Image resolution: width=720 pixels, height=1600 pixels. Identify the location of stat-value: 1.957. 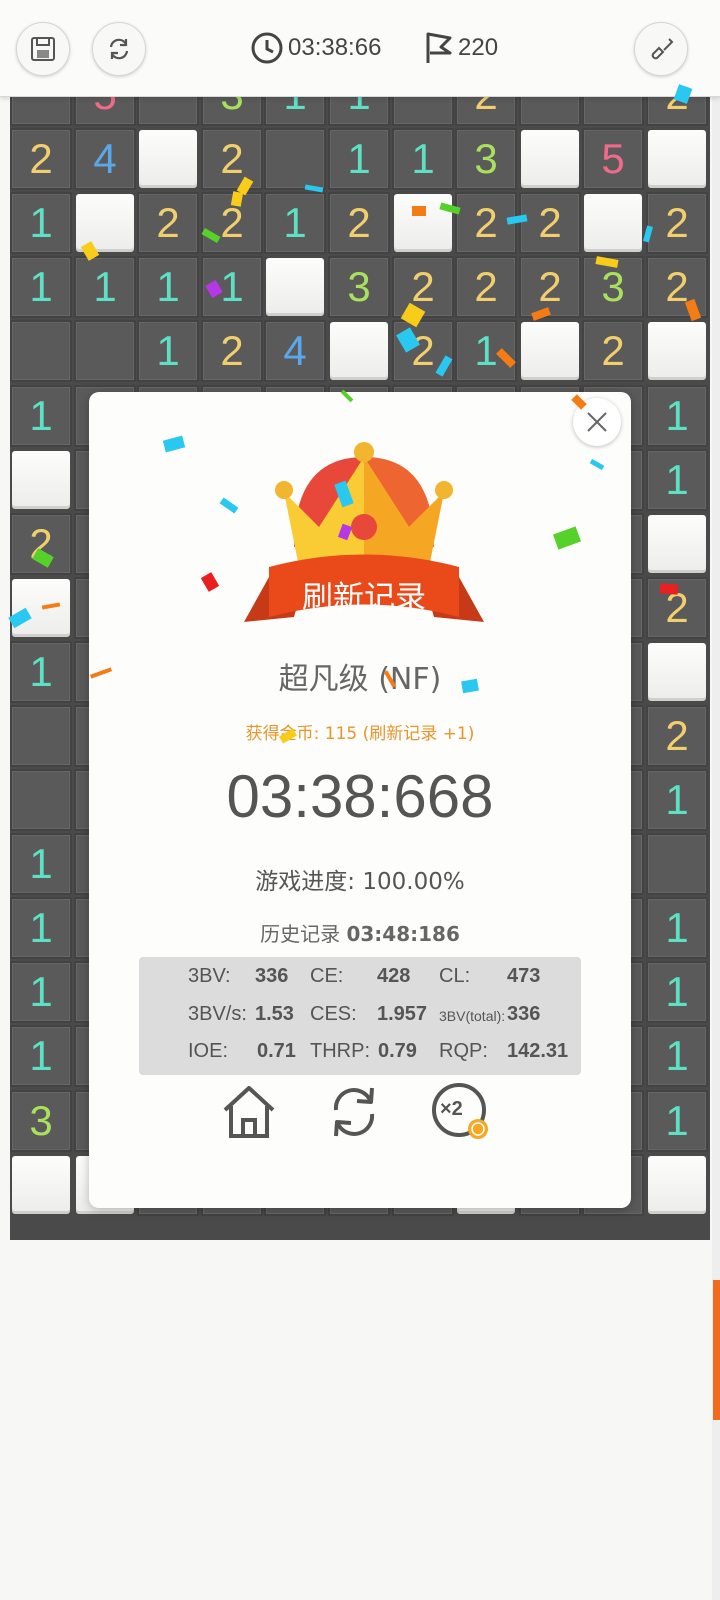
(402, 1014).